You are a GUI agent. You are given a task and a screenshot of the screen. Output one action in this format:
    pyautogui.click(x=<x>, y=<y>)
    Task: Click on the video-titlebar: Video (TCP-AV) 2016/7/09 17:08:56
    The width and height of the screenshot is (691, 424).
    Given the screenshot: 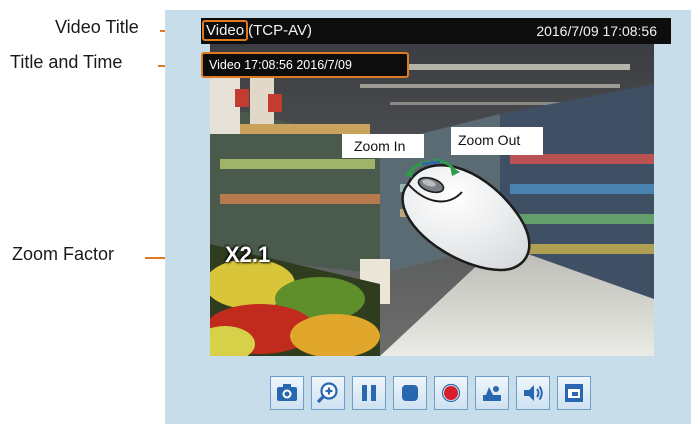 What is the action you would take?
    pyautogui.click(x=436, y=31)
    